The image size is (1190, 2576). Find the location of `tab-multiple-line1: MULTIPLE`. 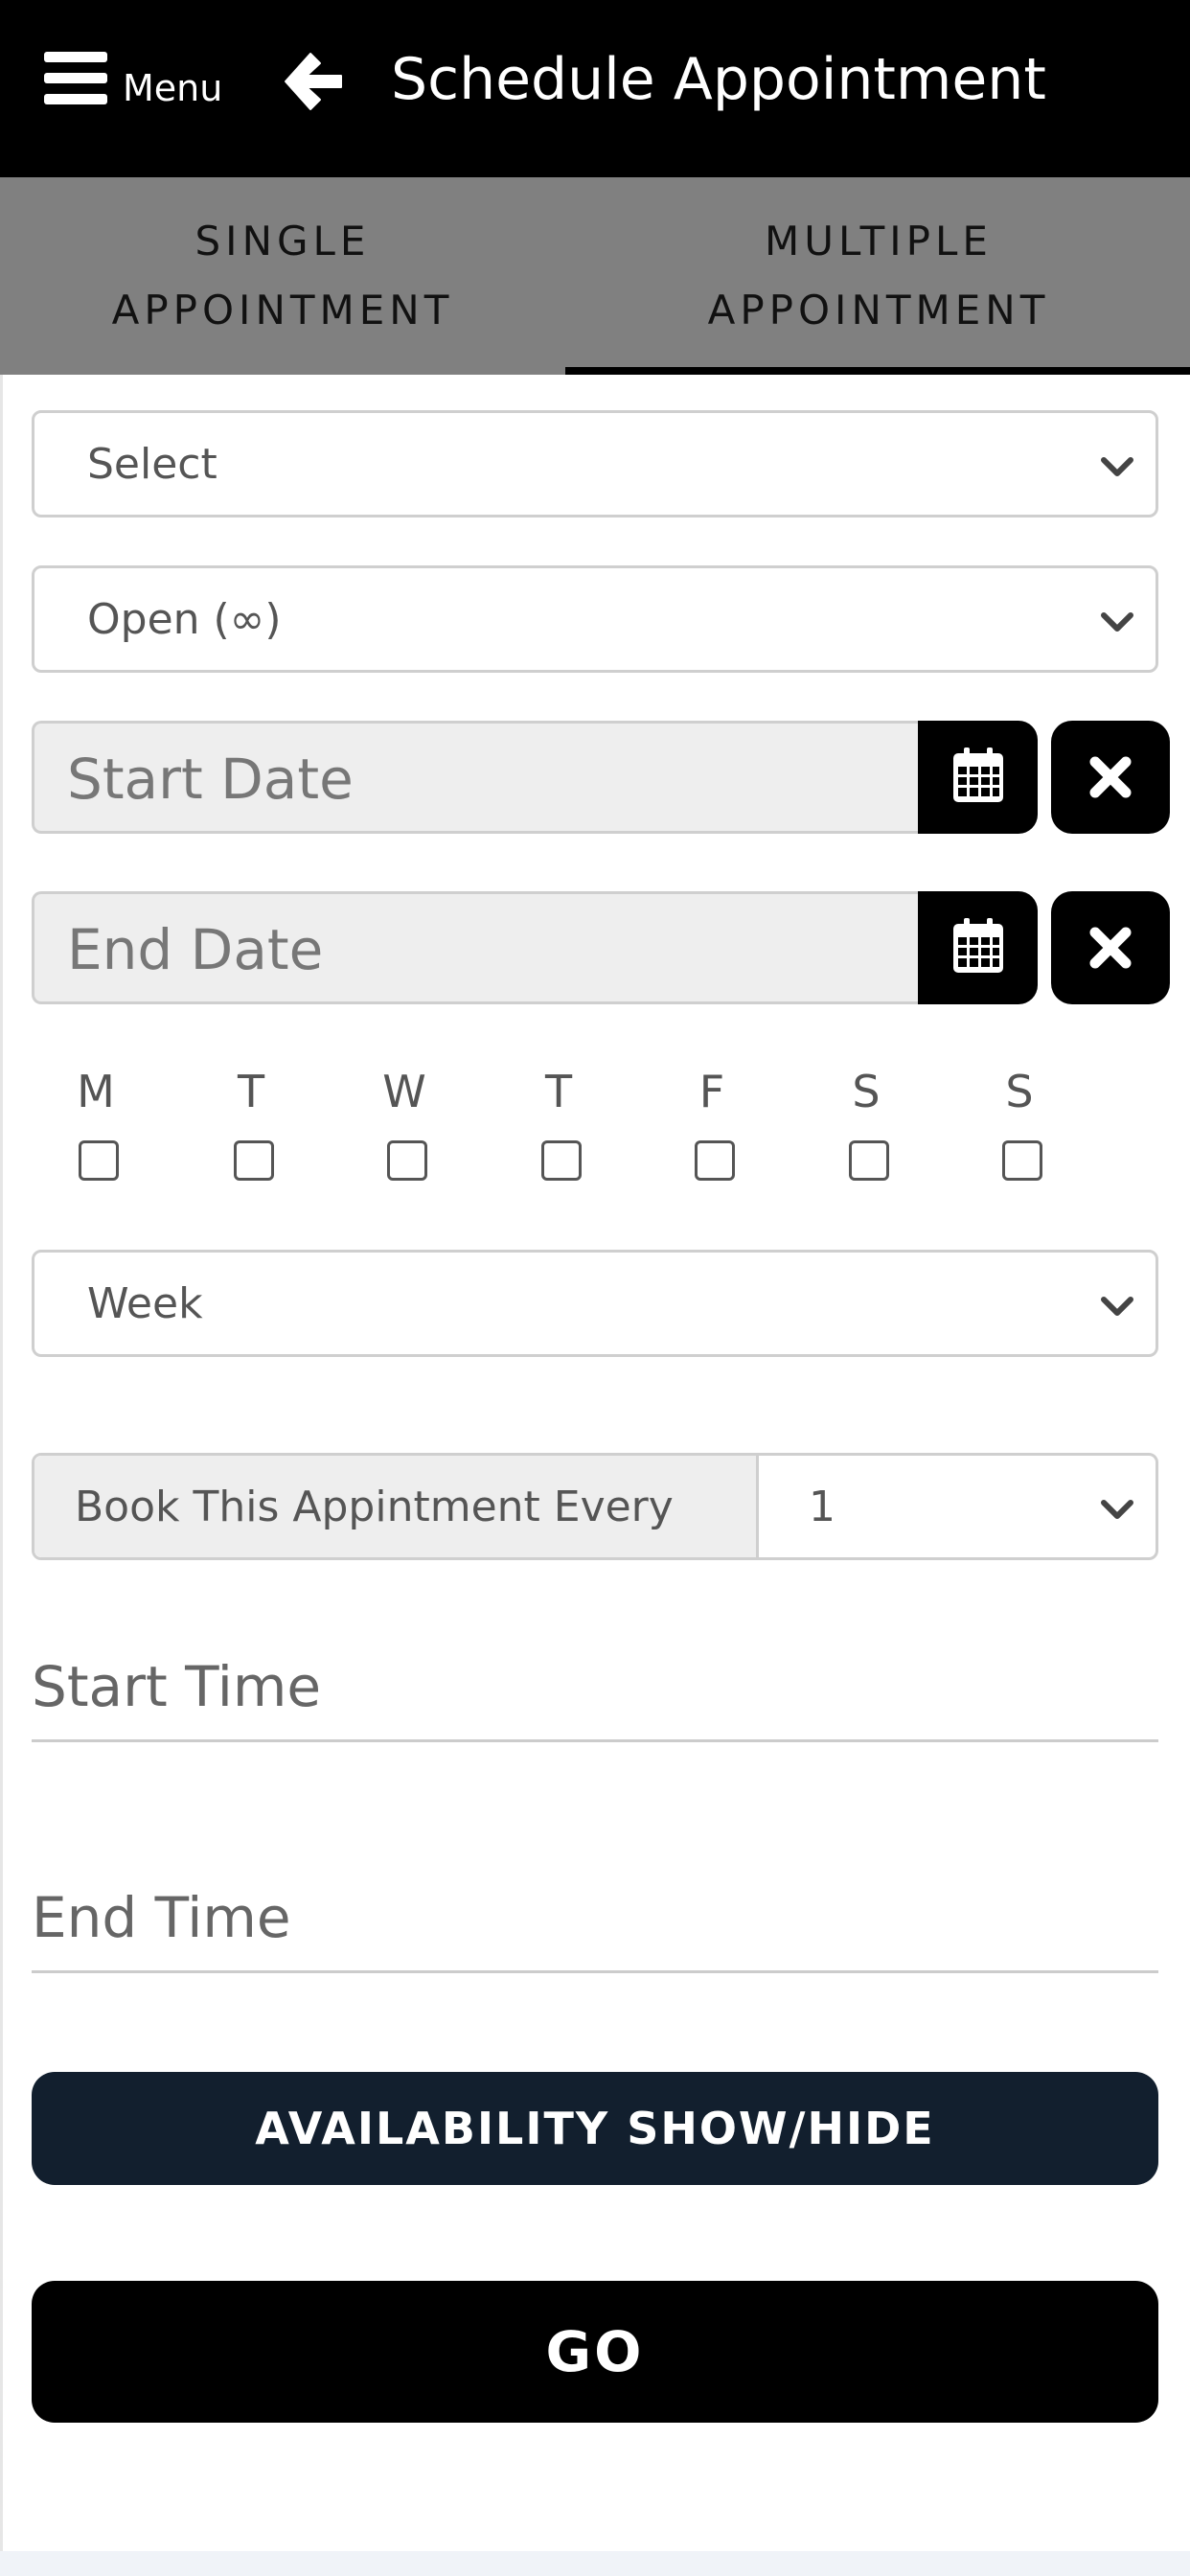

tab-multiple-line1: MULTIPLE is located at coordinates (879, 241).